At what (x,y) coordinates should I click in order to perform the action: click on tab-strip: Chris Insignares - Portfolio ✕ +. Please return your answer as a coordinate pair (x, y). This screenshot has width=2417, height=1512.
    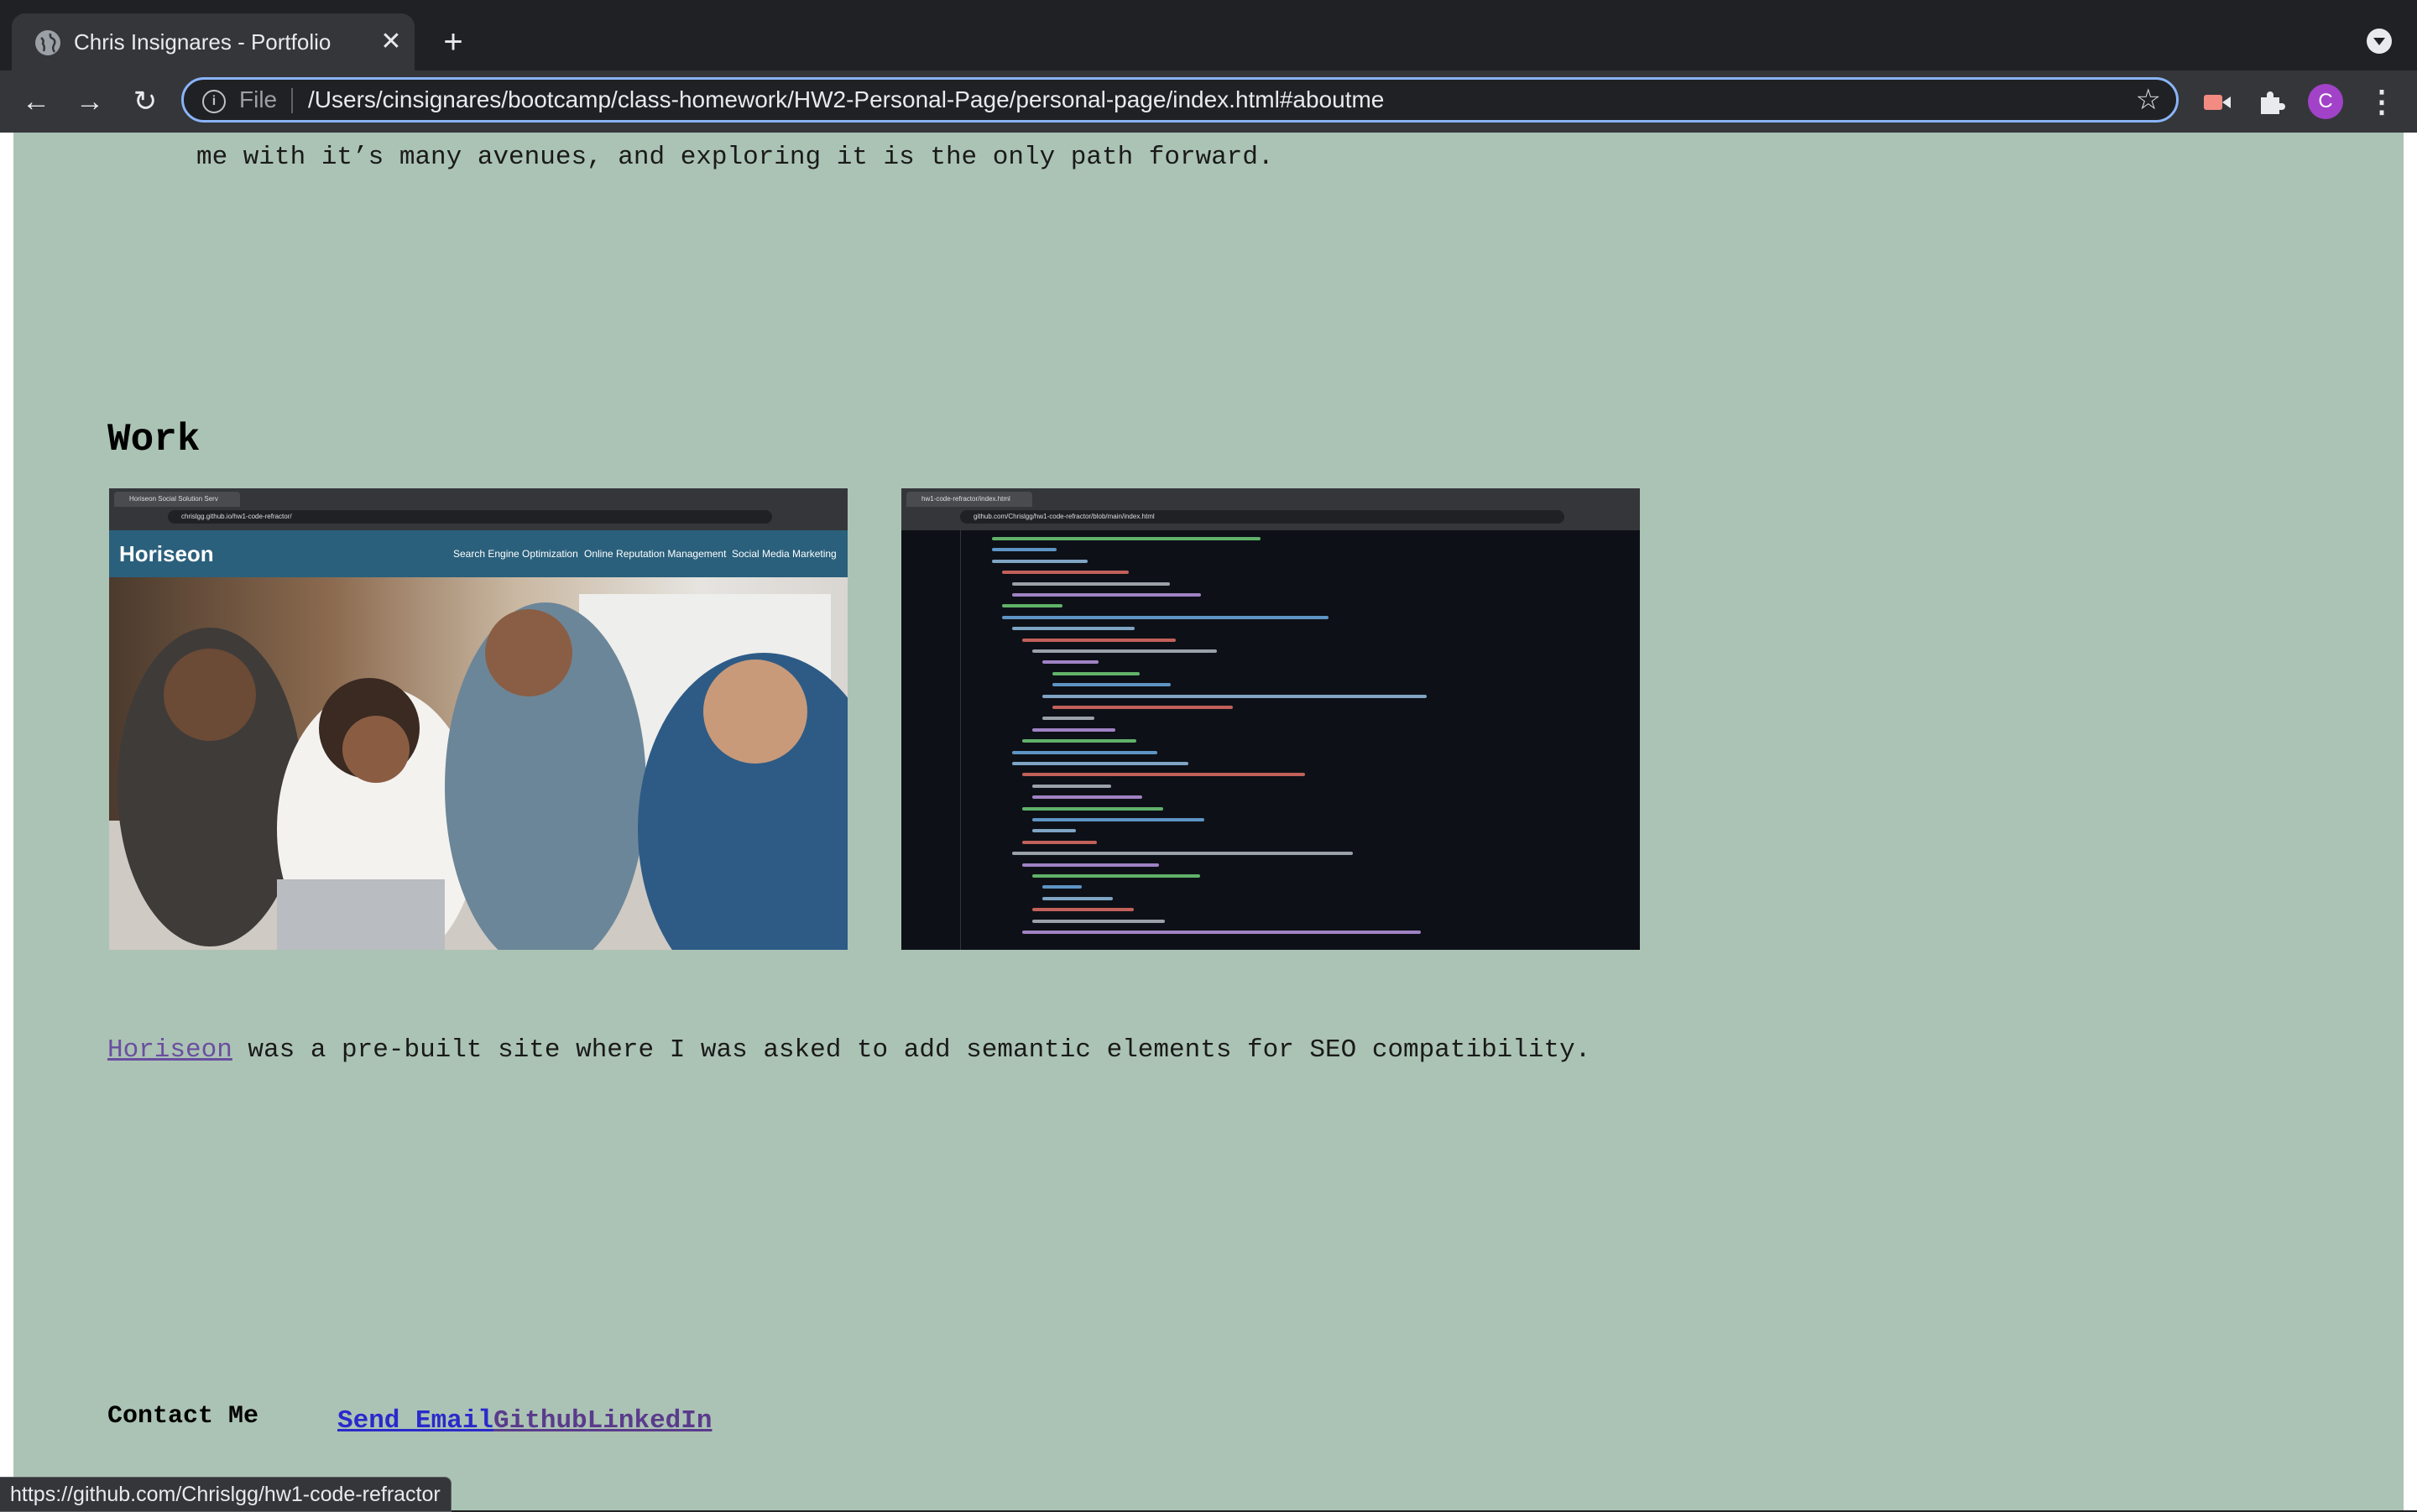
    Looking at the image, I should click on (1208, 35).